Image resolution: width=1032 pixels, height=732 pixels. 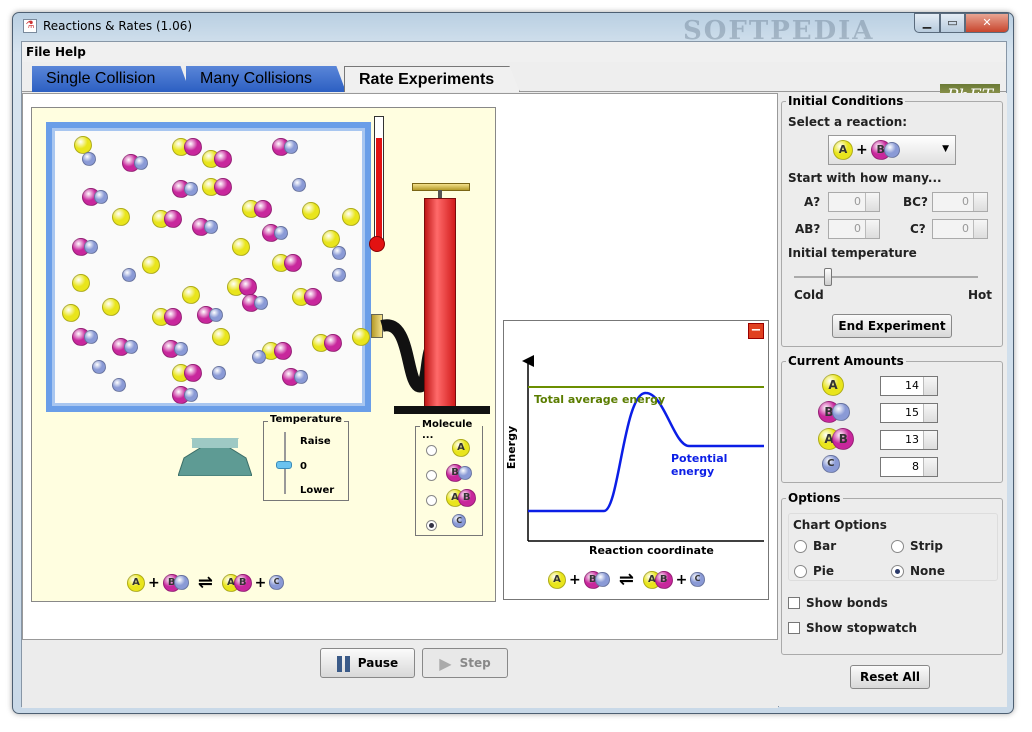 What do you see at coordinates (514, 52) in the screenshot?
I see `menu-bar: File Help` at bounding box center [514, 52].